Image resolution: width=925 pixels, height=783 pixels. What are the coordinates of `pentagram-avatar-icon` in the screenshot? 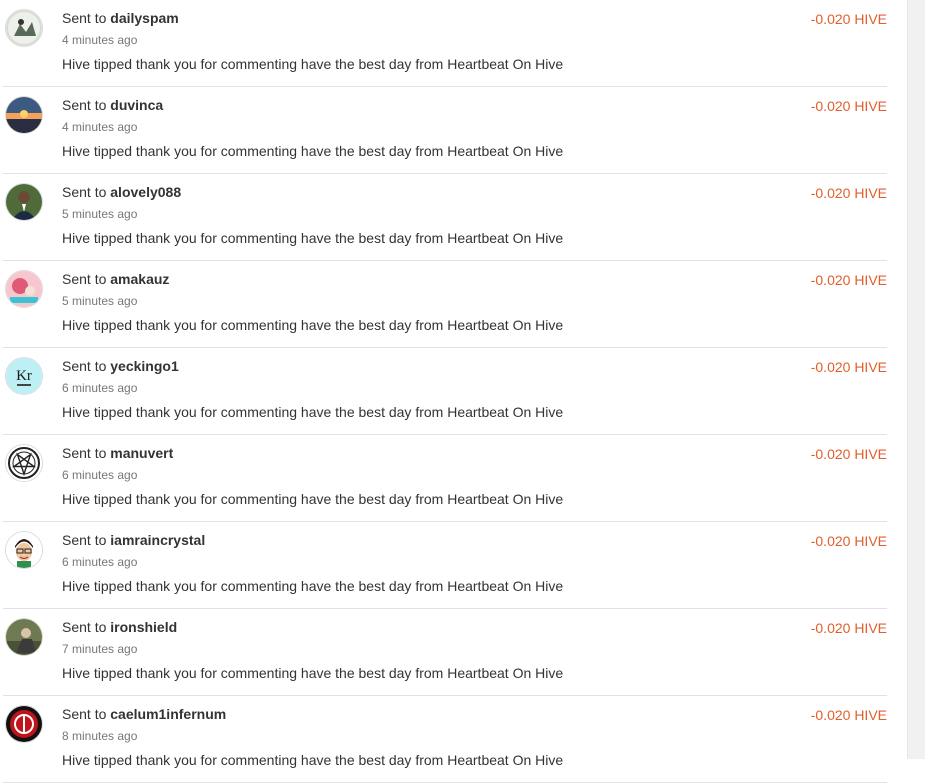 It's located at (24, 463).